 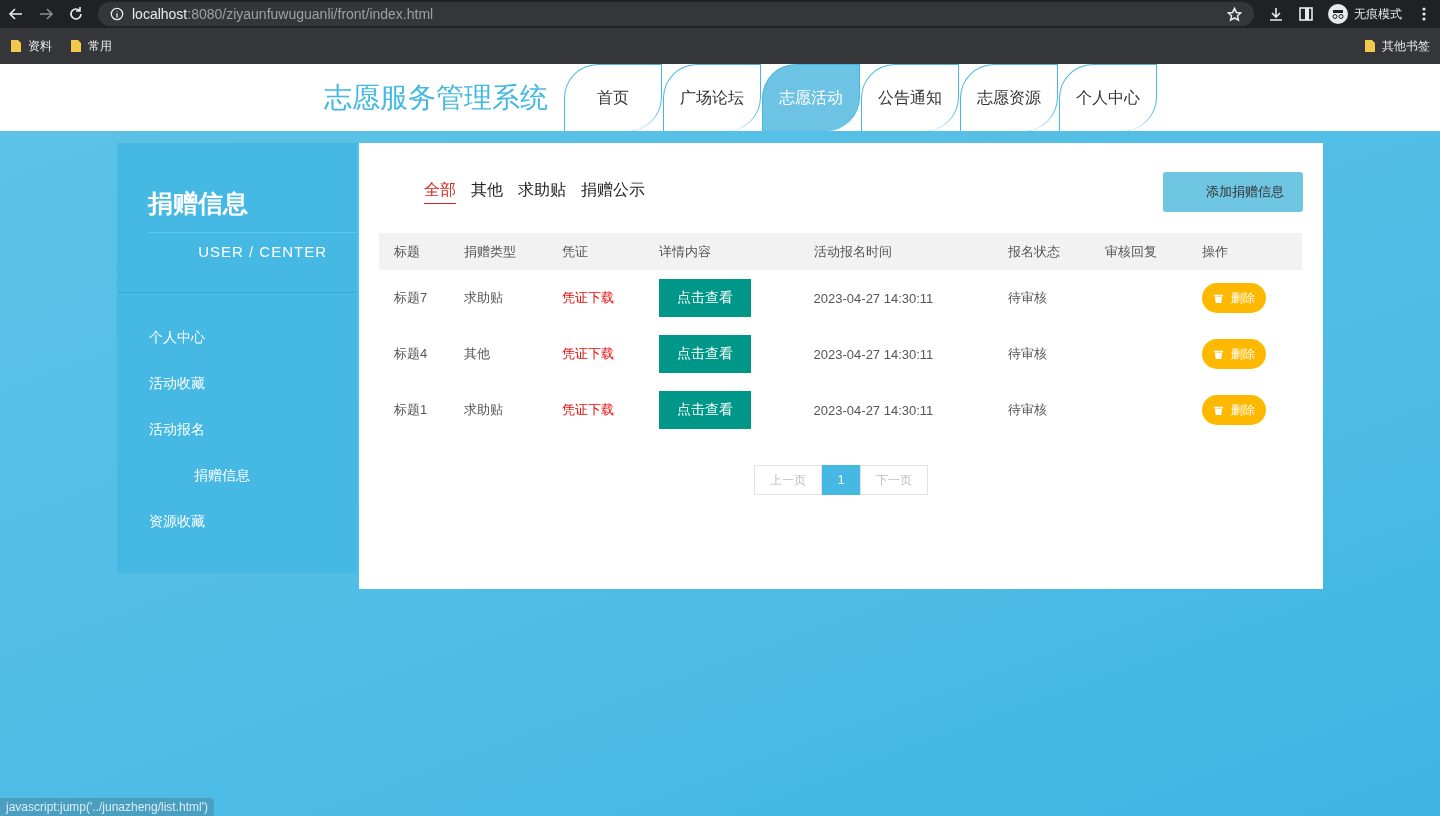 I want to click on profile-label: 无痕模式, so click(x=1378, y=14).